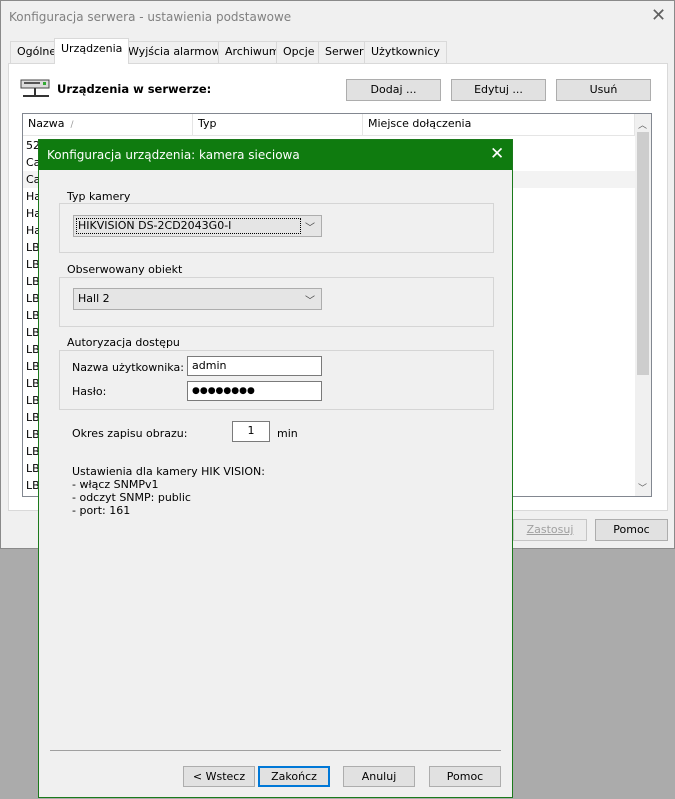 The height and width of the screenshot is (799, 675). Describe the element at coordinates (251, 431) in the screenshot. I see `record-period-input: 1` at that location.